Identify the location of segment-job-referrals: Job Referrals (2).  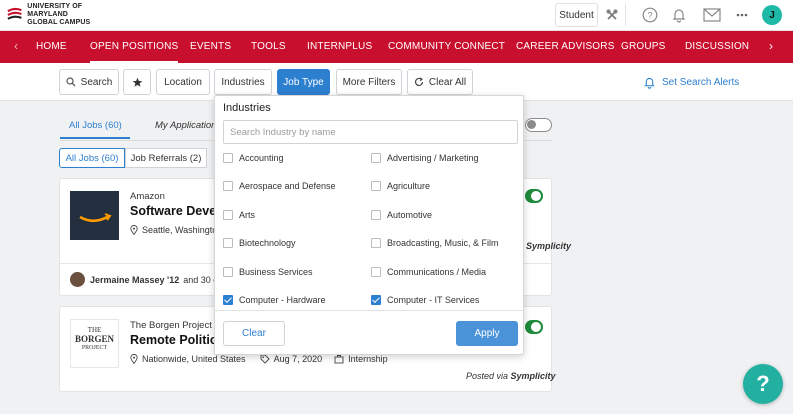
(166, 158).